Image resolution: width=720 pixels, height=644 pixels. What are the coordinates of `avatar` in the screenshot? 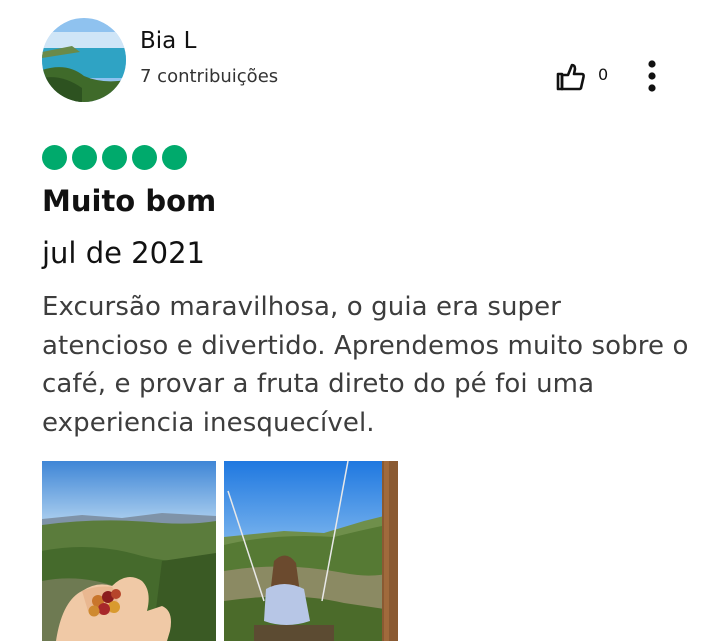 It's located at (84, 60).